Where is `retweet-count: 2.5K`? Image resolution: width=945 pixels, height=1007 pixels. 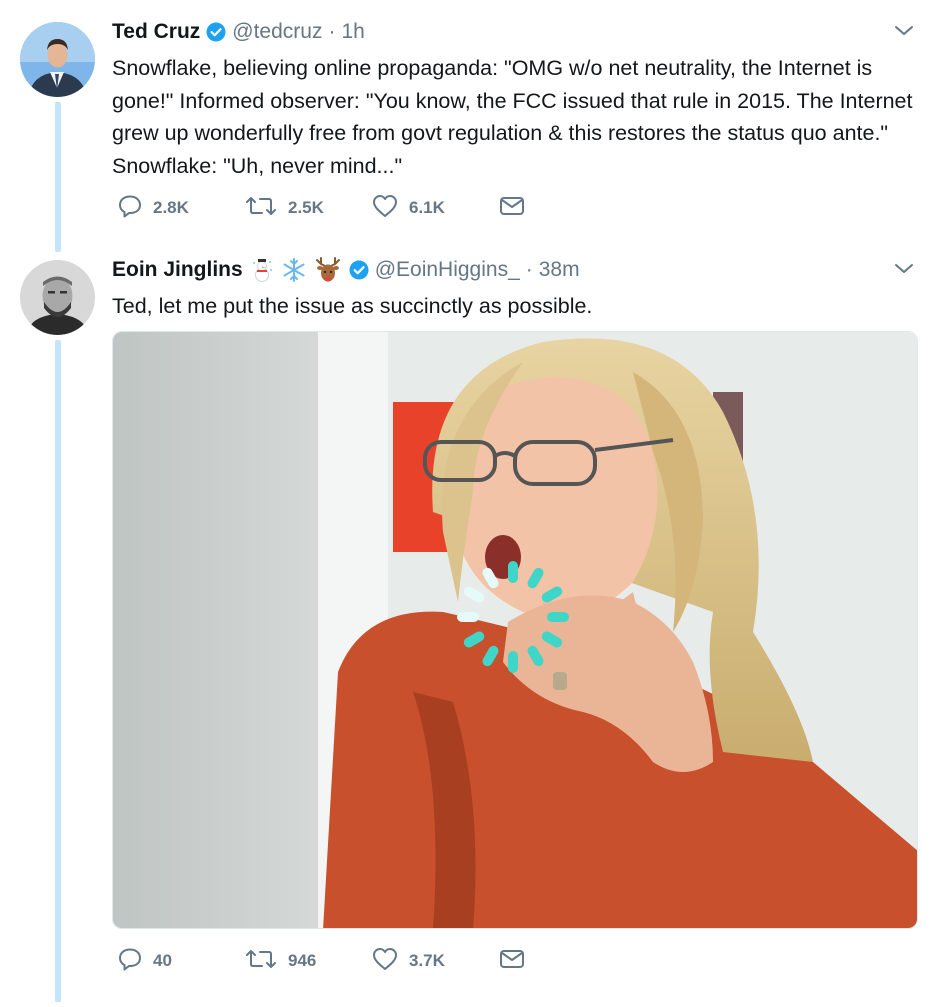
retweet-count: 2.5K is located at coordinates (306, 207).